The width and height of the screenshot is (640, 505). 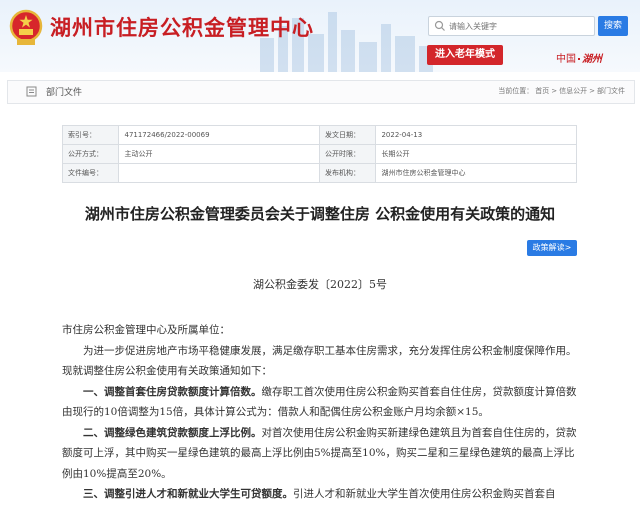 I want to click on item-3-body: 引进人才和新就业大学生首次使用住房公积金购买首套自, so click(x=424, y=494).